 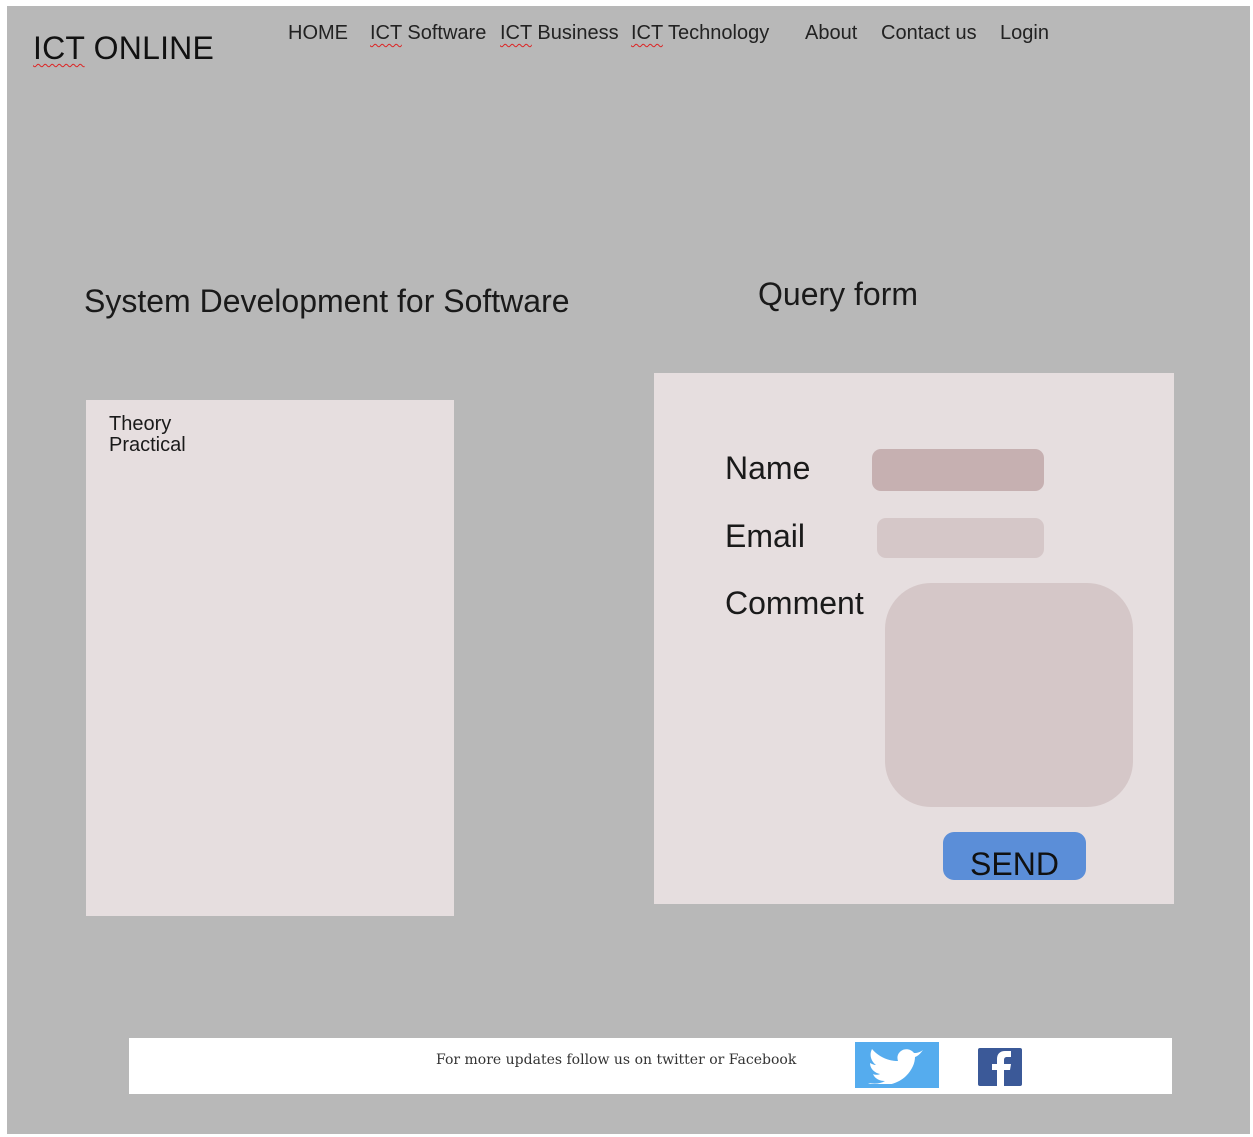 I want to click on site-logo: ICT ONLINE, so click(x=123, y=48).